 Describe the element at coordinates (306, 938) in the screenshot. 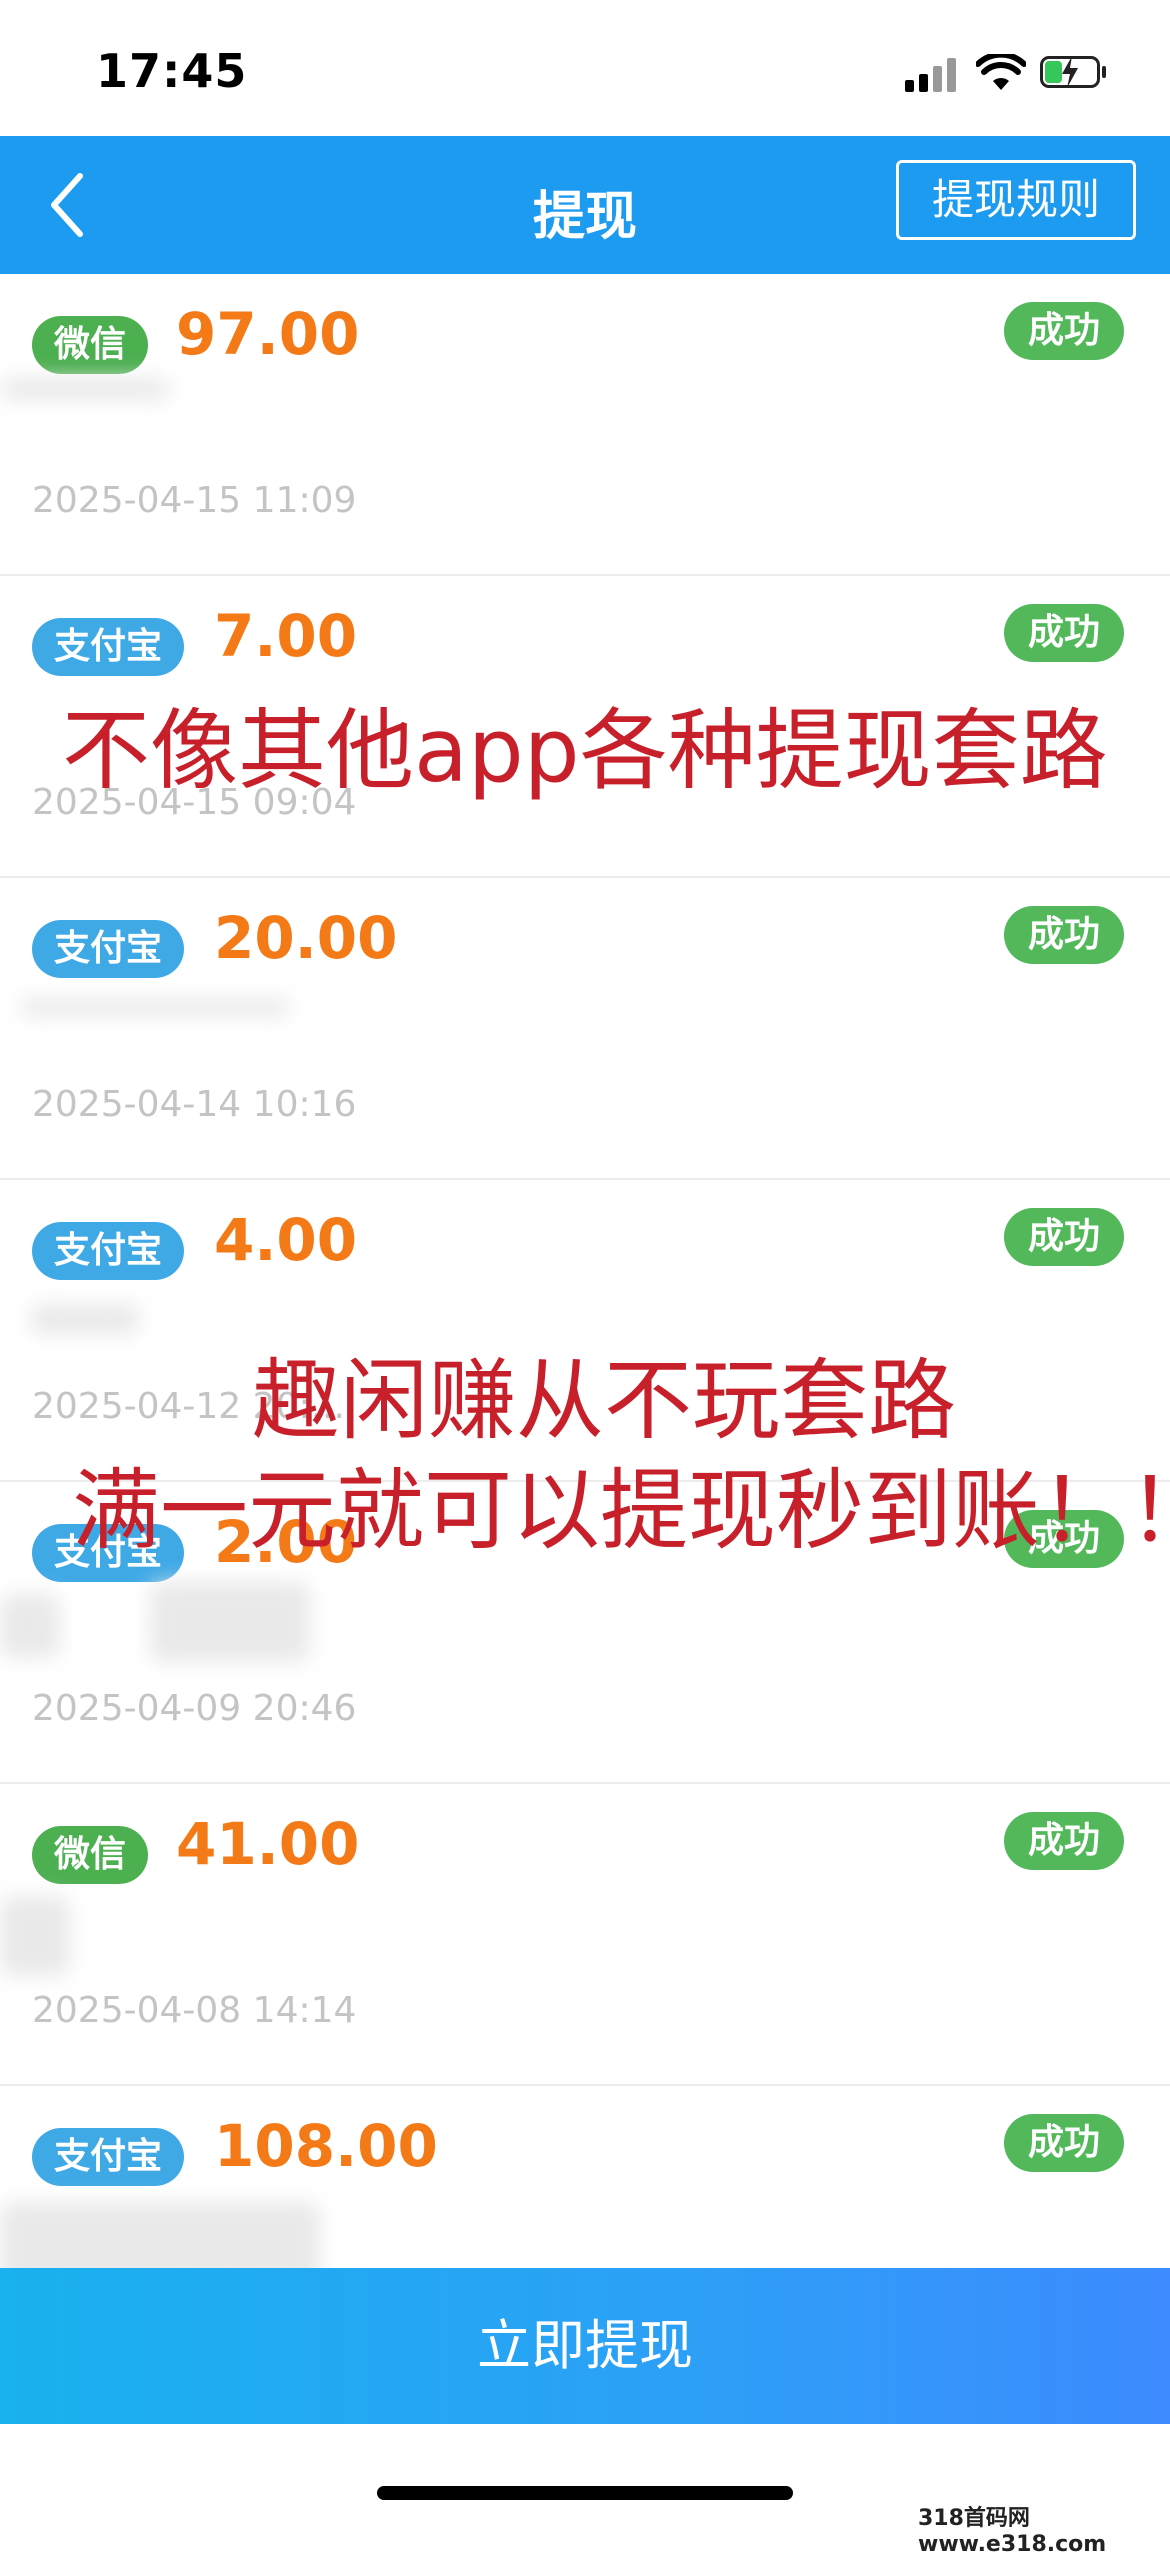

I see `amount: 20.00` at that location.